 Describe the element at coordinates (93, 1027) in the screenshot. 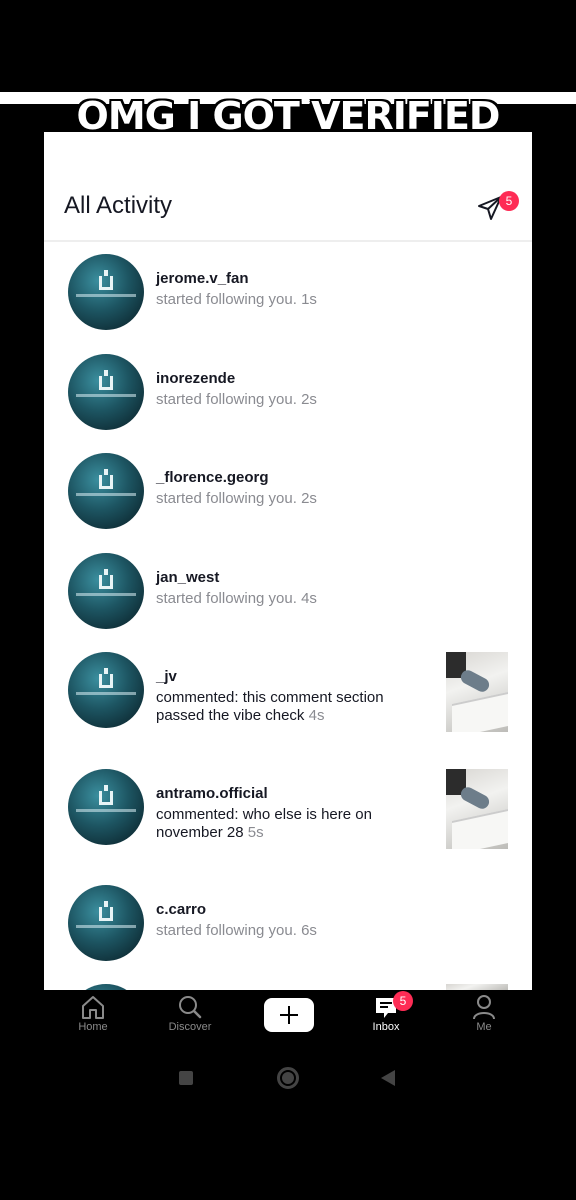

I see `tab-home-label: Home` at that location.